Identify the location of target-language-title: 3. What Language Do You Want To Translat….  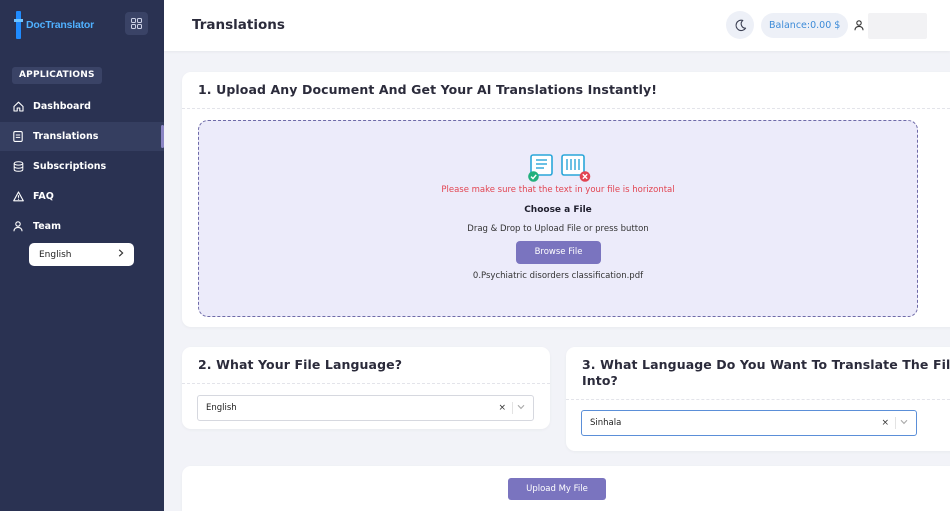
(766, 373).